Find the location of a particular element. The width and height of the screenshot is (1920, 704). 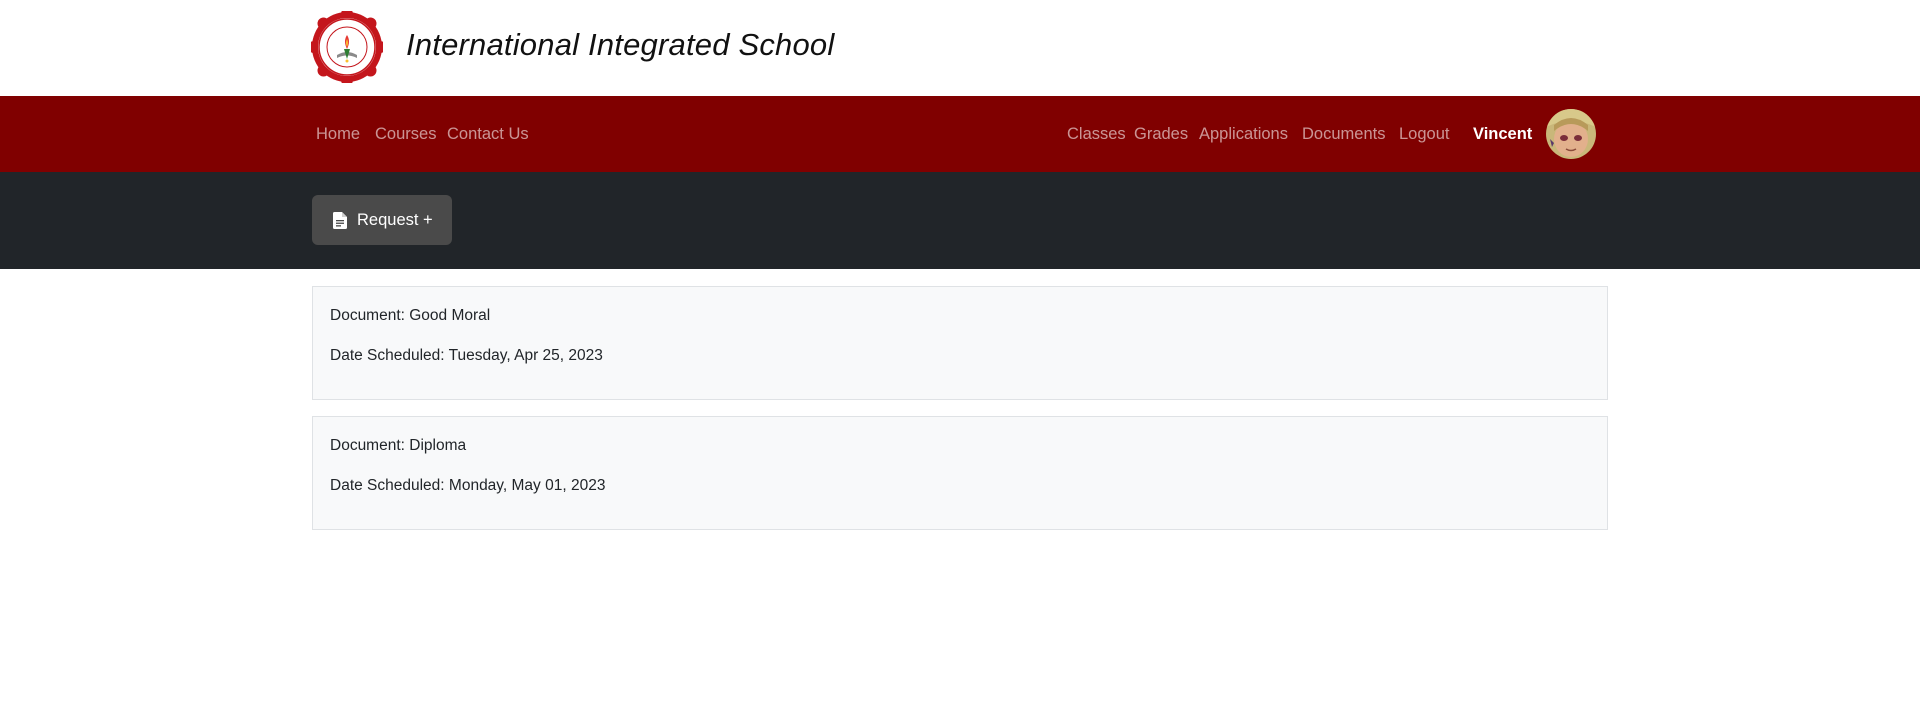

school-logo-icon is located at coordinates (347, 47).